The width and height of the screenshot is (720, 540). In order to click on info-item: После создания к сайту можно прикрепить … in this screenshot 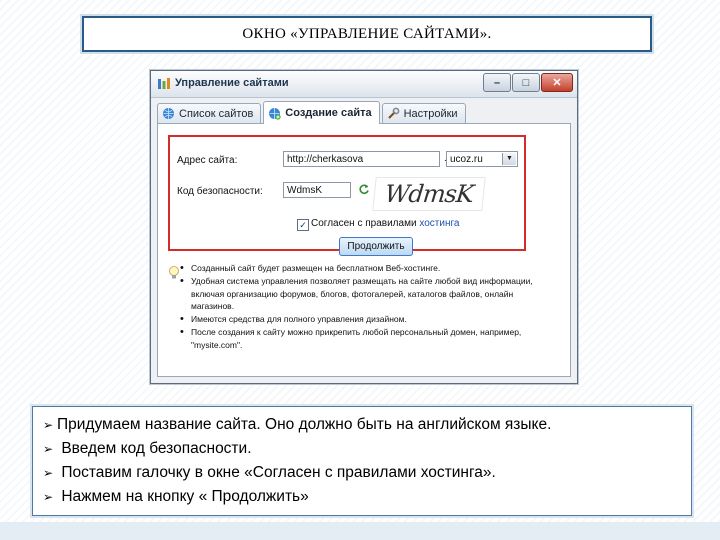, I will do `click(363, 339)`.